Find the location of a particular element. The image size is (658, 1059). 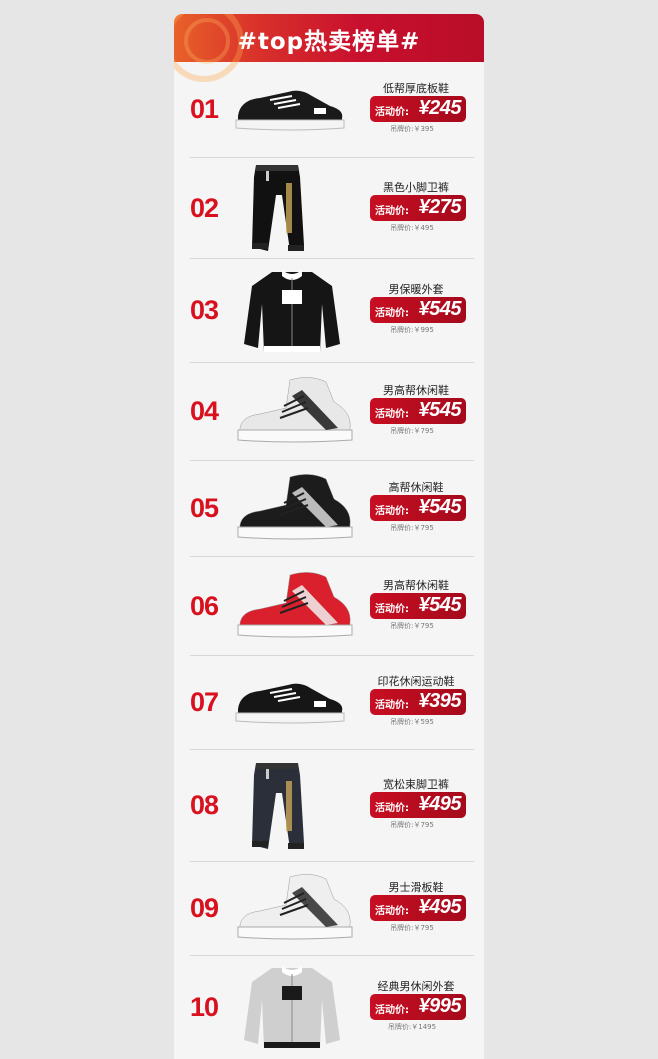

sale-price-badge: 活动价: ¥245 is located at coordinates (418, 109).